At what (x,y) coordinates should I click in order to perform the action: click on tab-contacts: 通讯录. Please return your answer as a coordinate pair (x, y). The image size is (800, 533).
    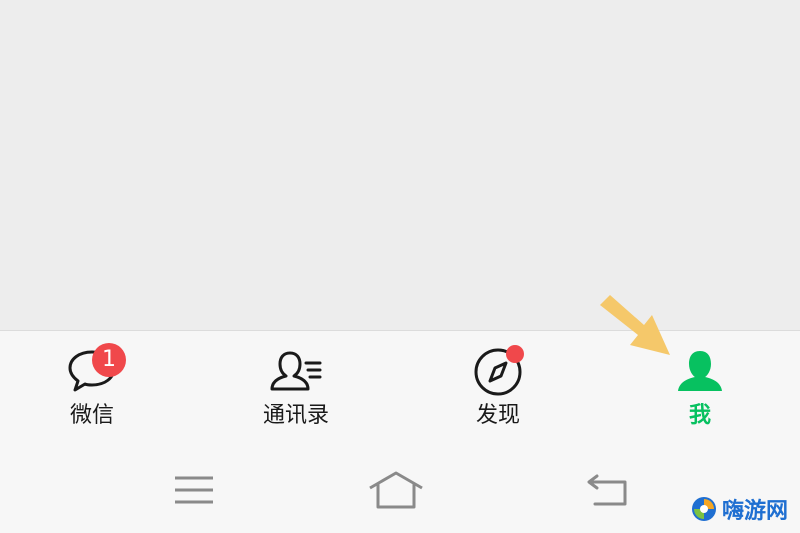
    Looking at the image, I should click on (296, 390).